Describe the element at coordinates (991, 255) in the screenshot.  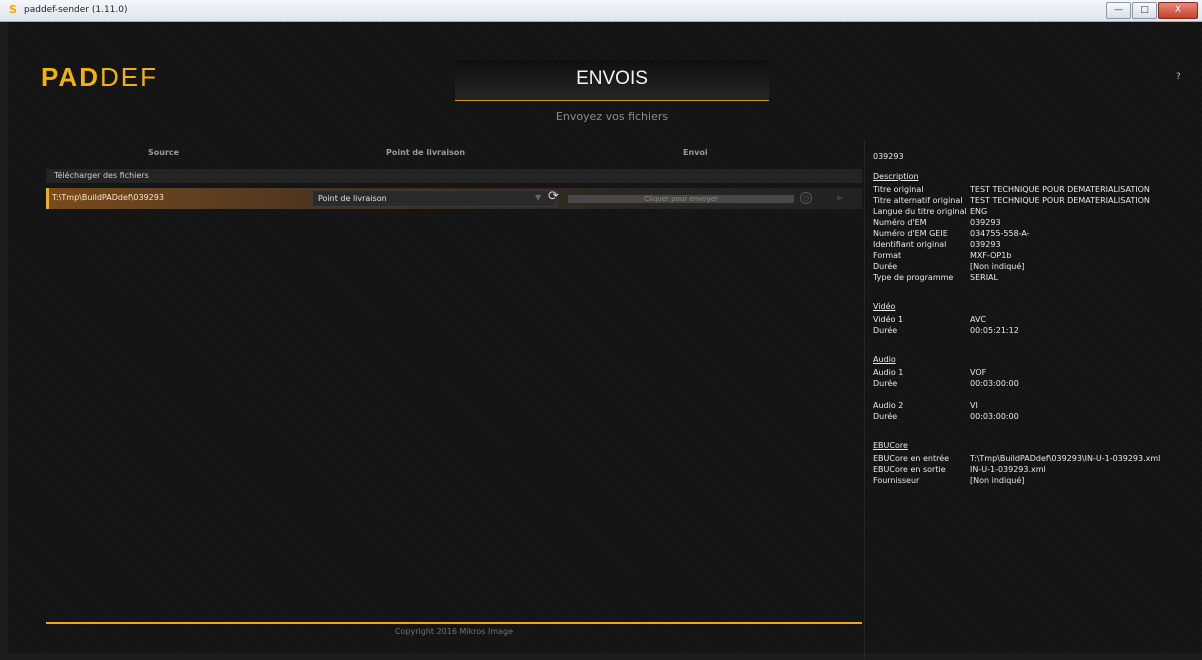
I see `detail-value: MXF-OP1b` at that location.